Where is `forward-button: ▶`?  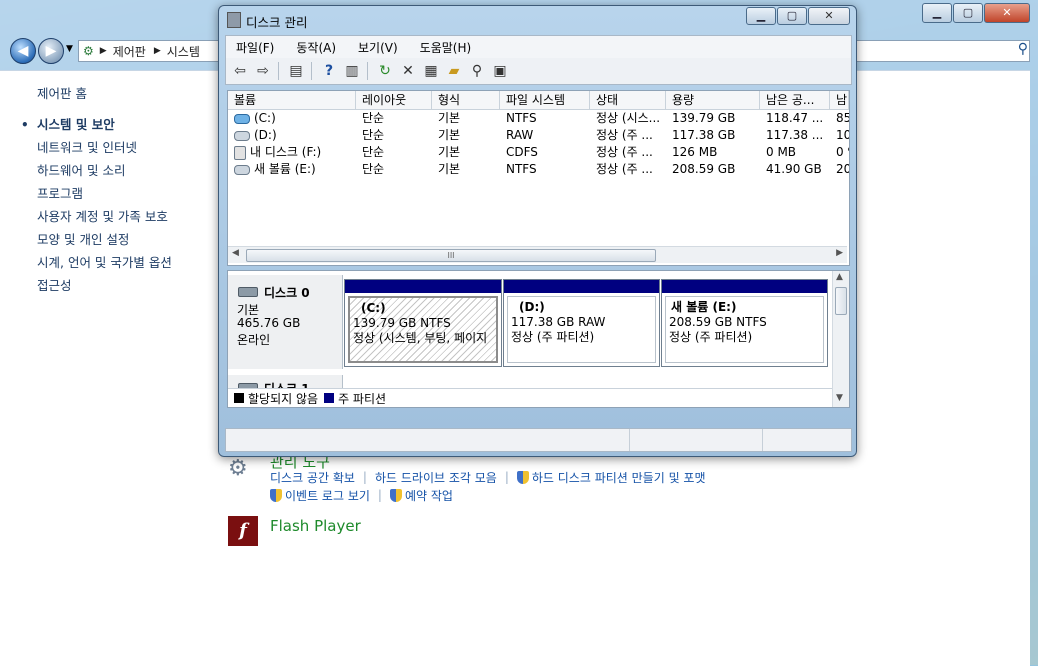 forward-button: ▶ is located at coordinates (51, 51).